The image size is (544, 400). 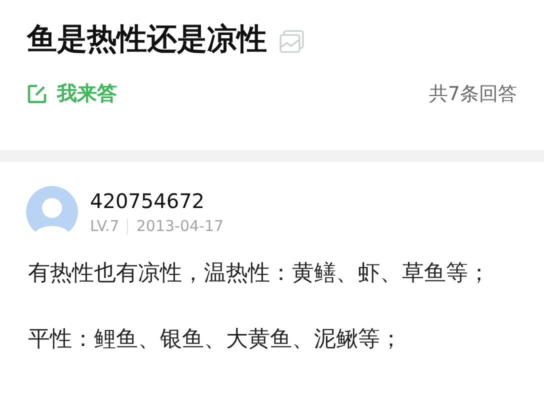 I want to click on answer-paragraph: 平性：鲤鱼、银鱼、大黄鱼、泥鳅等；, so click(x=215, y=340).